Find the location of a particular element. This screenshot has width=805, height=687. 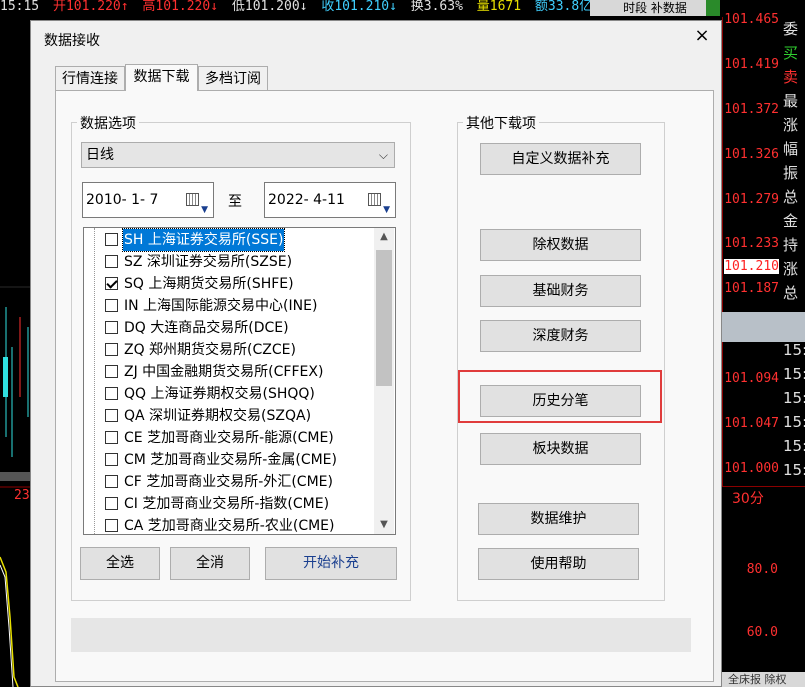

market-label: CA 芝加哥商业交易所-农业(CME) is located at coordinates (229, 526).